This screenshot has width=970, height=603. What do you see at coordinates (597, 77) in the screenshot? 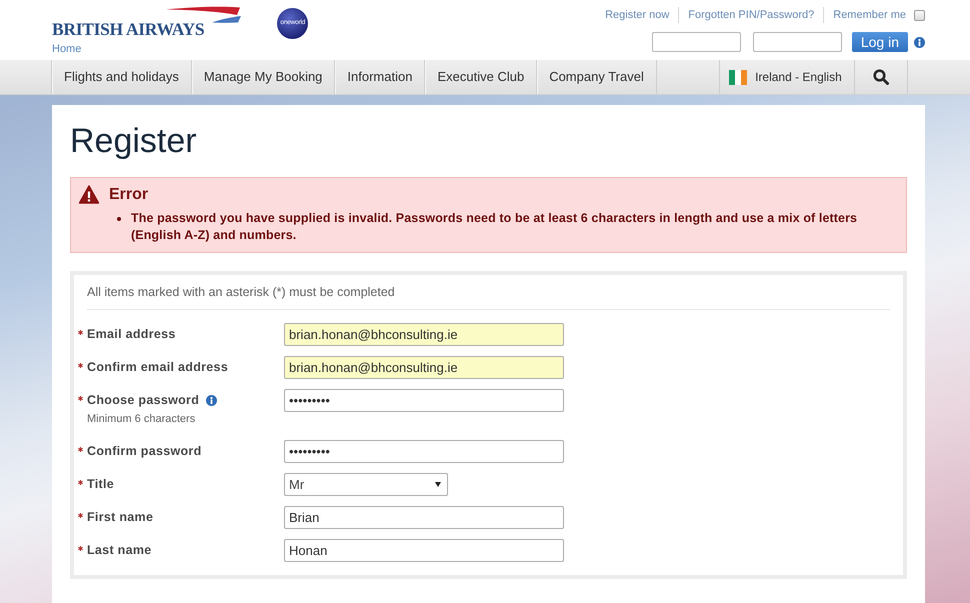
I see `nav-item: Company Travel` at bounding box center [597, 77].